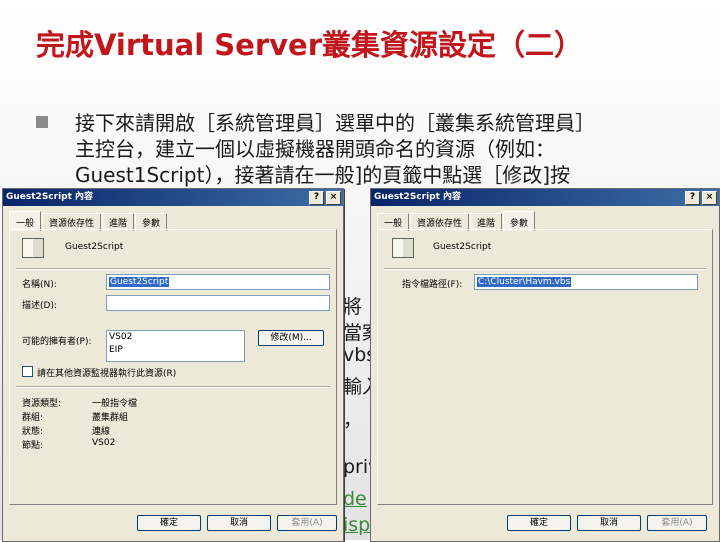 The height and width of the screenshot is (542, 720). I want to click on node-label: 節點:, so click(33, 446).